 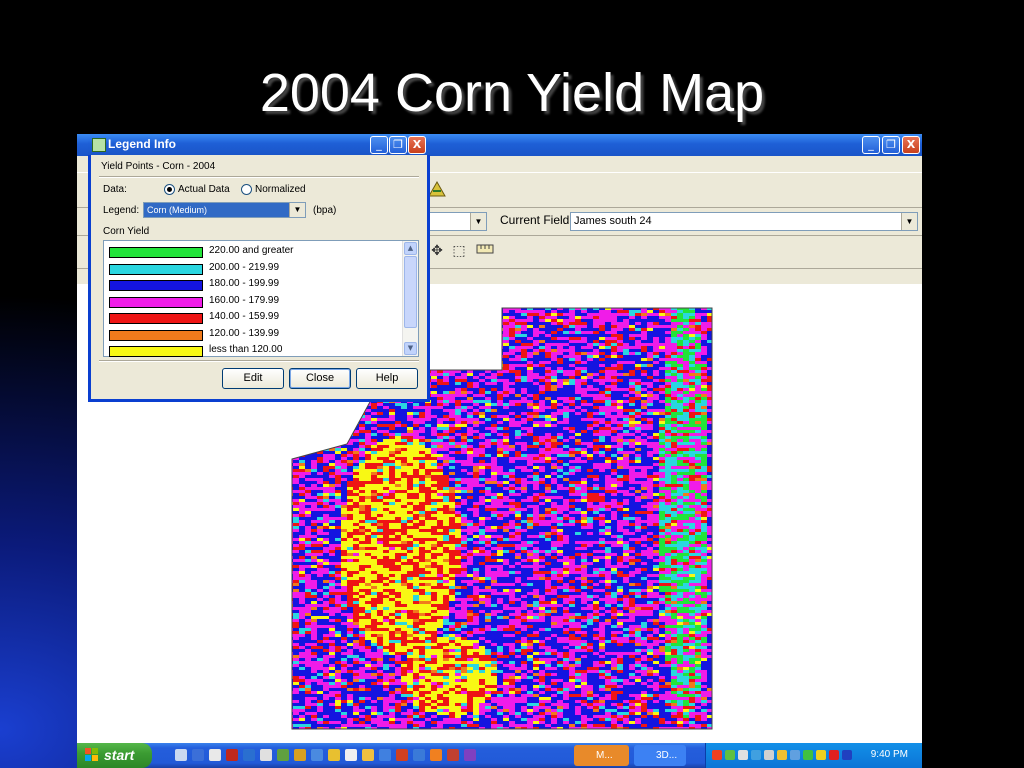 What do you see at coordinates (512, 93) in the screenshot?
I see `slide-title: 2004 Corn Yield Map` at bounding box center [512, 93].